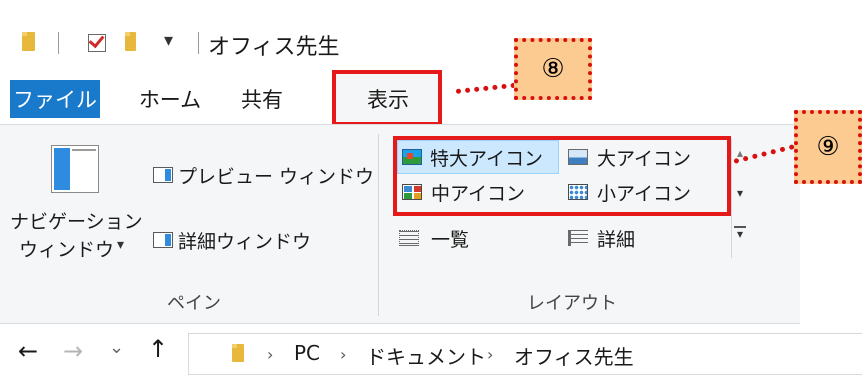  I want to click on list-option: 一覧, so click(450, 238).